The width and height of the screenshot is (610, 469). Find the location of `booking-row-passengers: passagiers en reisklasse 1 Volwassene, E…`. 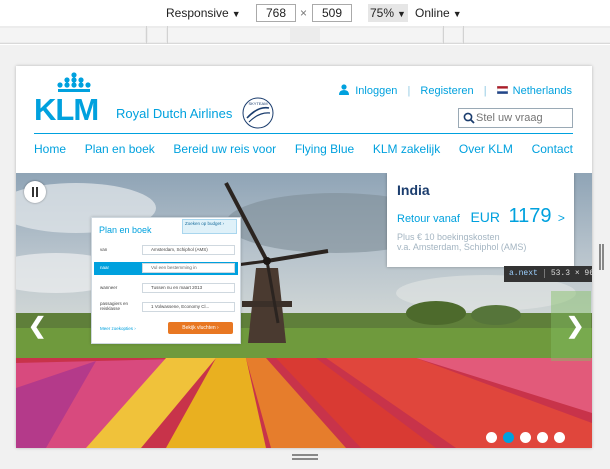

booking-row-passengers: passagiers en reisklasse 1 Volwassene, E… is located at coordinates (166, 307).